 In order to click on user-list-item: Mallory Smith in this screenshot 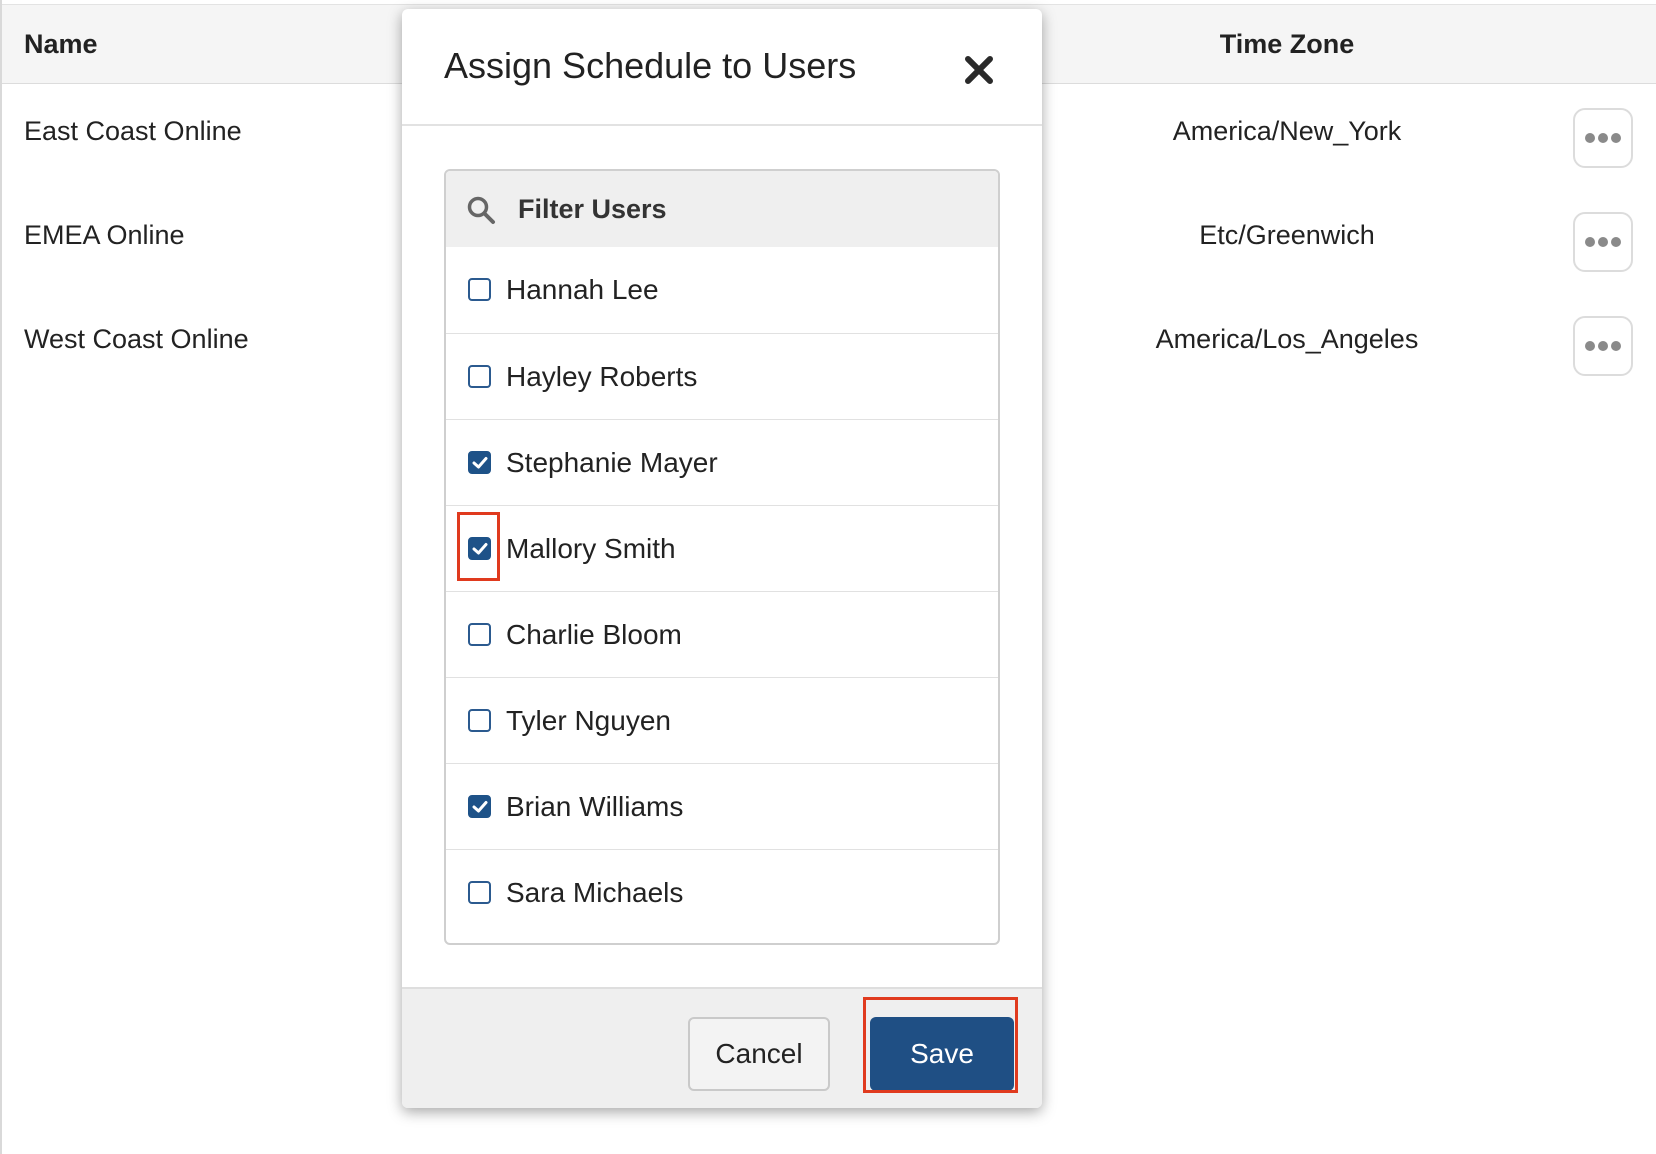, I will do `click(722, 548)`.